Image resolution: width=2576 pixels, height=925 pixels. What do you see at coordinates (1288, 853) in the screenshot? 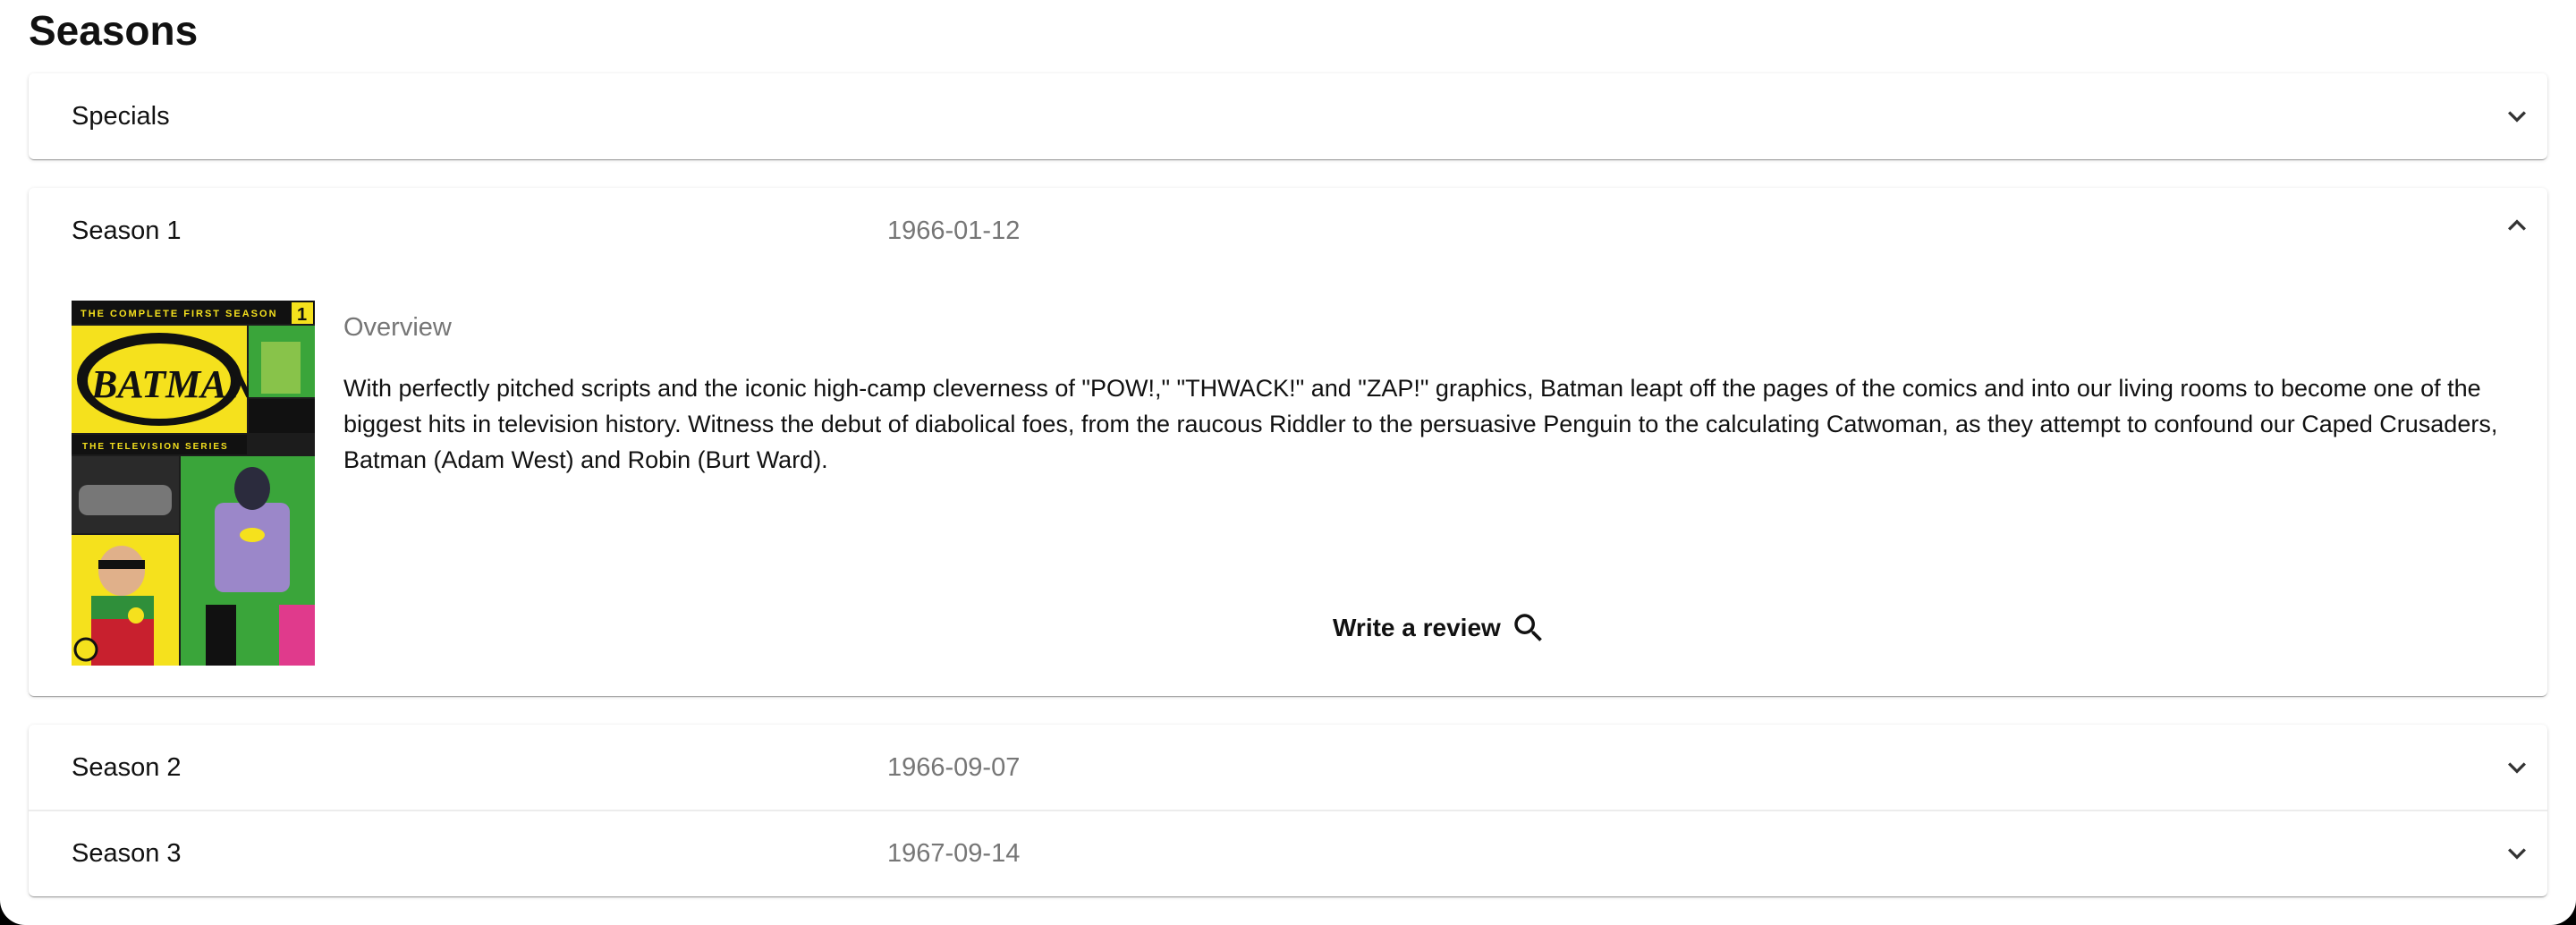
I see `season-header-season-3: Season 3 1967-09-14` at bounding box center [1288, 853].